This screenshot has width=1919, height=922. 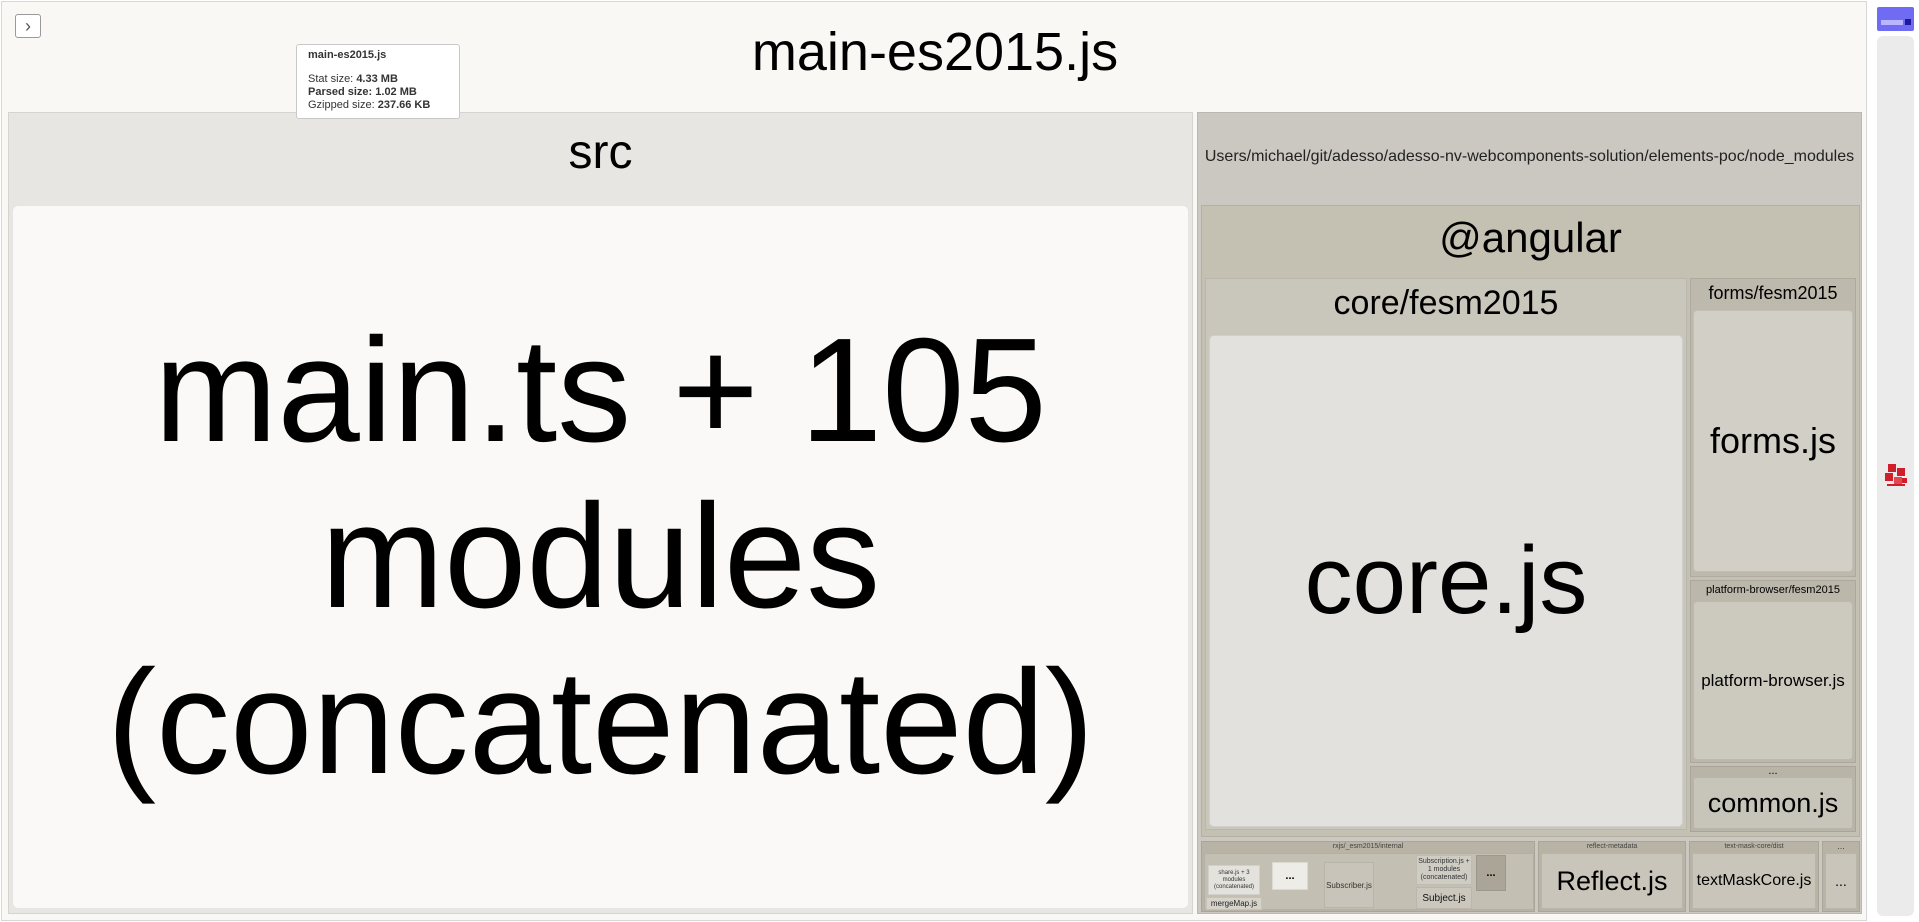 I want to click on common-js-label: common.js, so click(x=1773, y=803).